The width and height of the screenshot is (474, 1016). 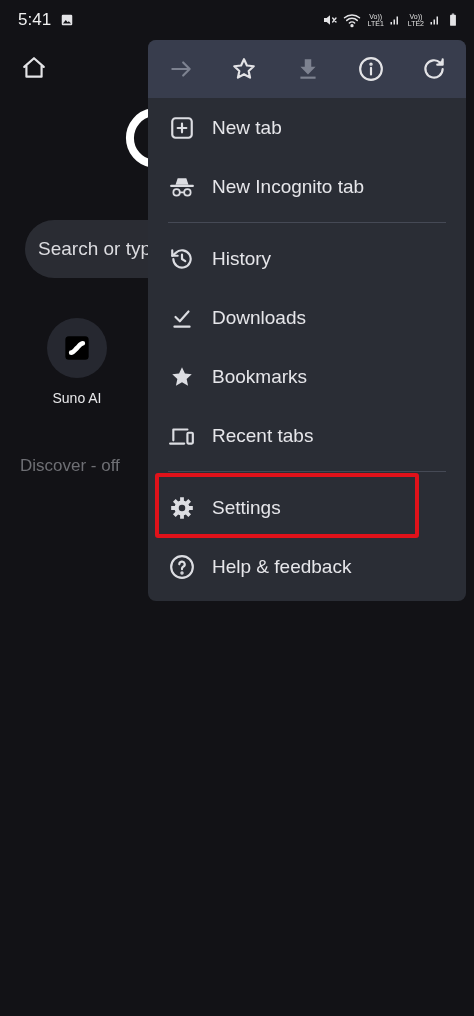 I want to click on menu-item: Recent tabs, so click(x=307, y=435).